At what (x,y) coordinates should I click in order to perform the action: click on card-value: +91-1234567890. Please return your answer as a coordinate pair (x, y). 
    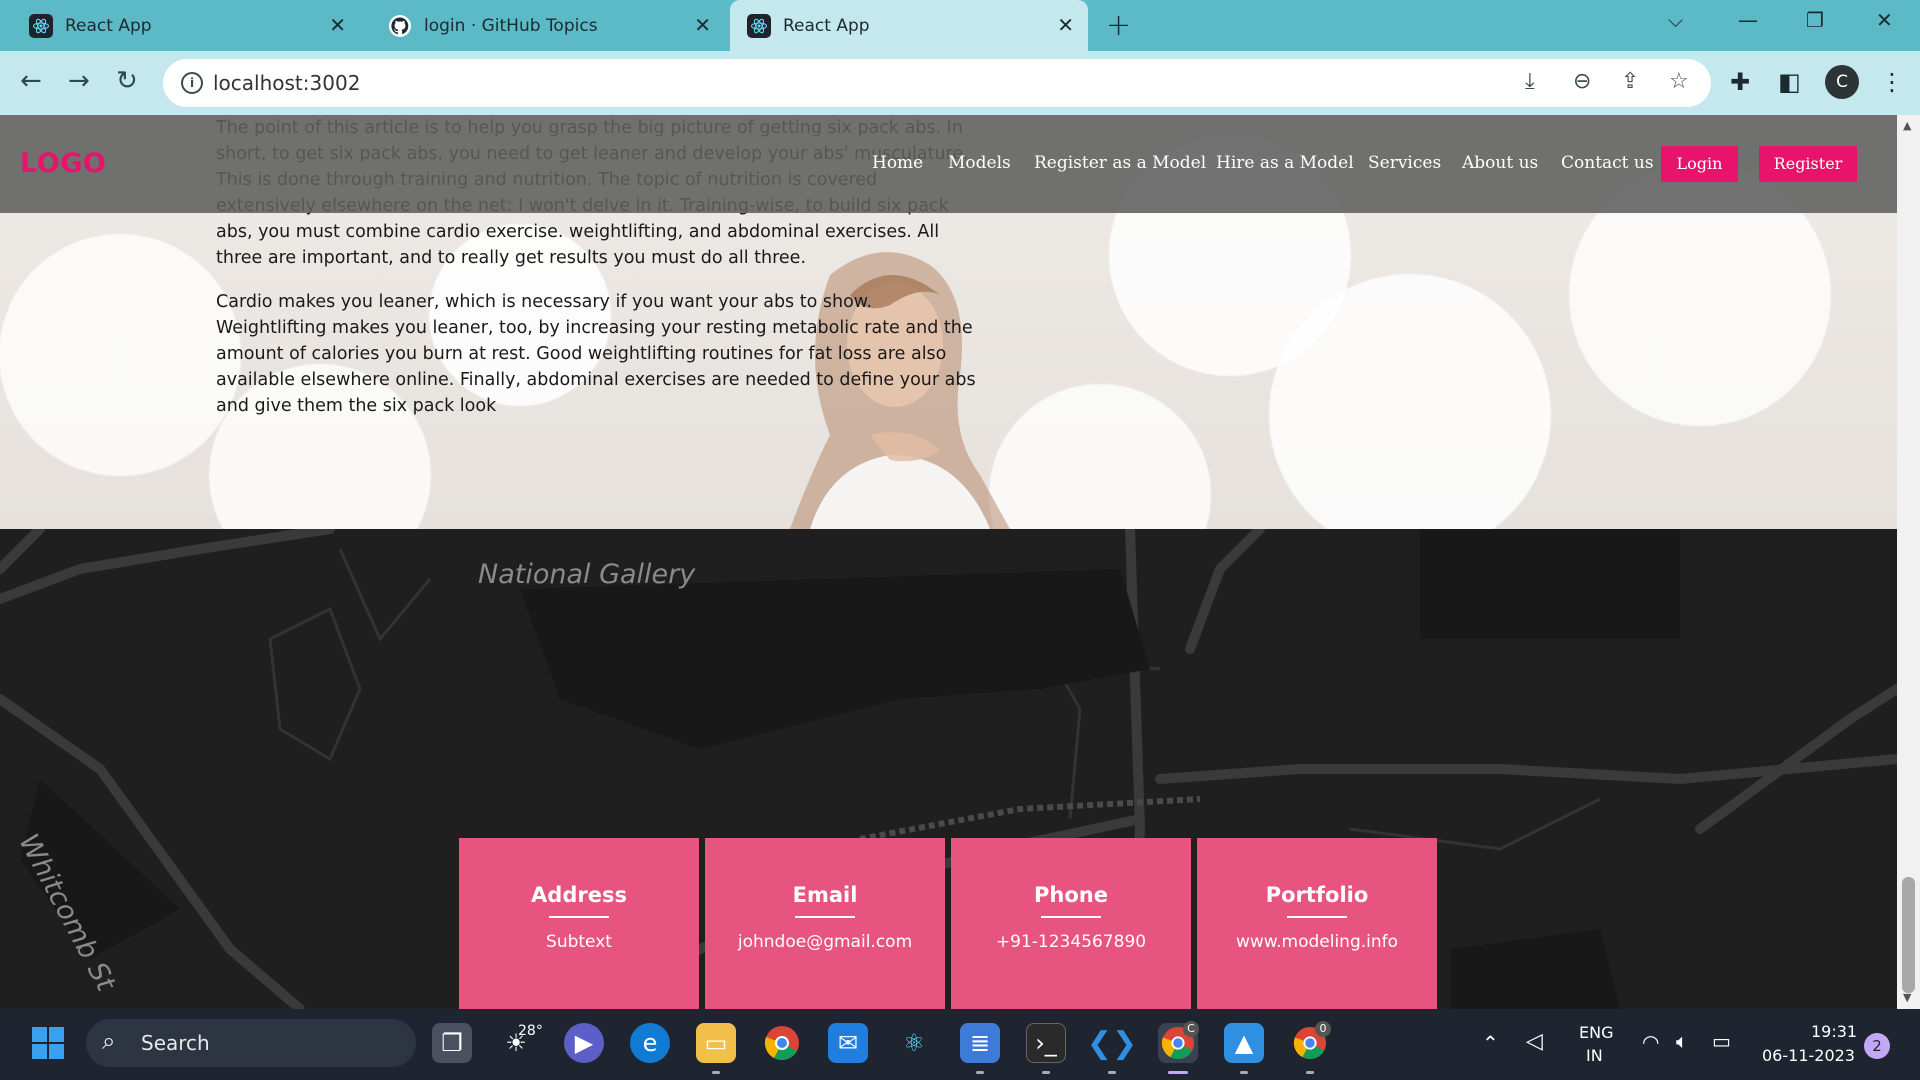
    Looking at the image, I should click on (1071, 942).